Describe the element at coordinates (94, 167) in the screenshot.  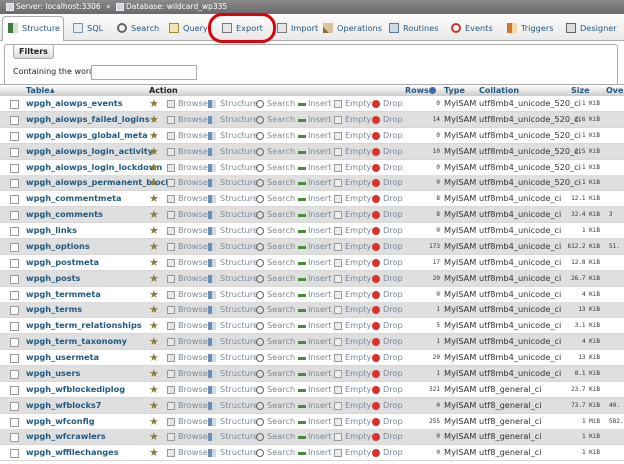
I see `table-name-link: wpgh_aiowps_login_lockdown` at that location.